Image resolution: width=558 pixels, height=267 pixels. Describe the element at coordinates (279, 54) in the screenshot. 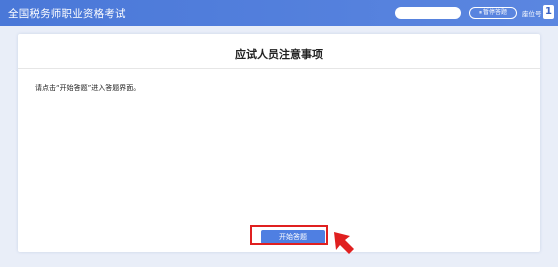

I see `notice-title: 应试人员注意事项` at that location.